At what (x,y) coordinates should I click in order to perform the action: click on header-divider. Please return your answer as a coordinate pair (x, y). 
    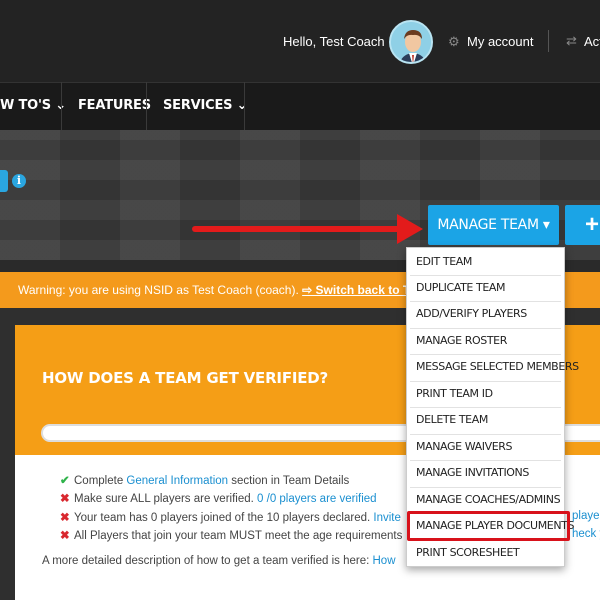
    Looking at the image, I should click on (548, 41).